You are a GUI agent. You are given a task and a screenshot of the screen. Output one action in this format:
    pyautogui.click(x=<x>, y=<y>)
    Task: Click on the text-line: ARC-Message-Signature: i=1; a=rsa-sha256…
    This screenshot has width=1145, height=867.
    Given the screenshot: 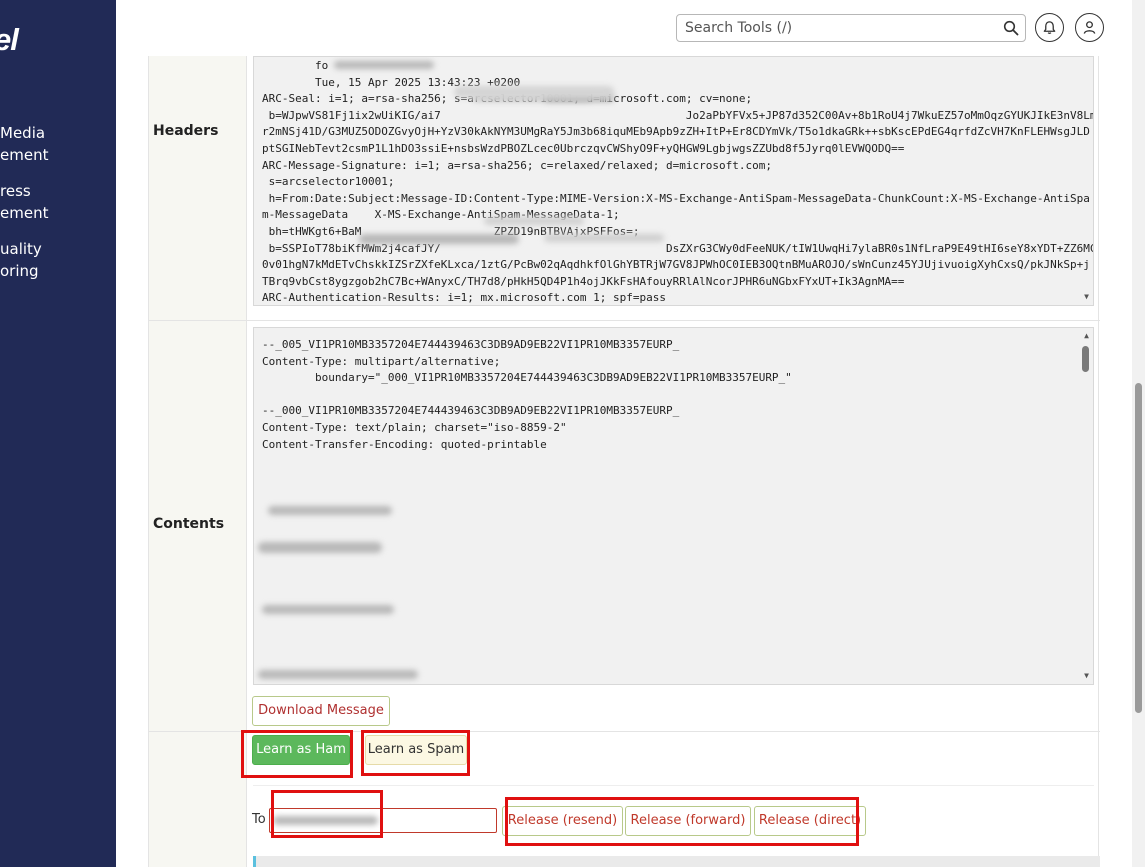 What is the action you would take?
    pyautogui.click(x=517, y=165)
    